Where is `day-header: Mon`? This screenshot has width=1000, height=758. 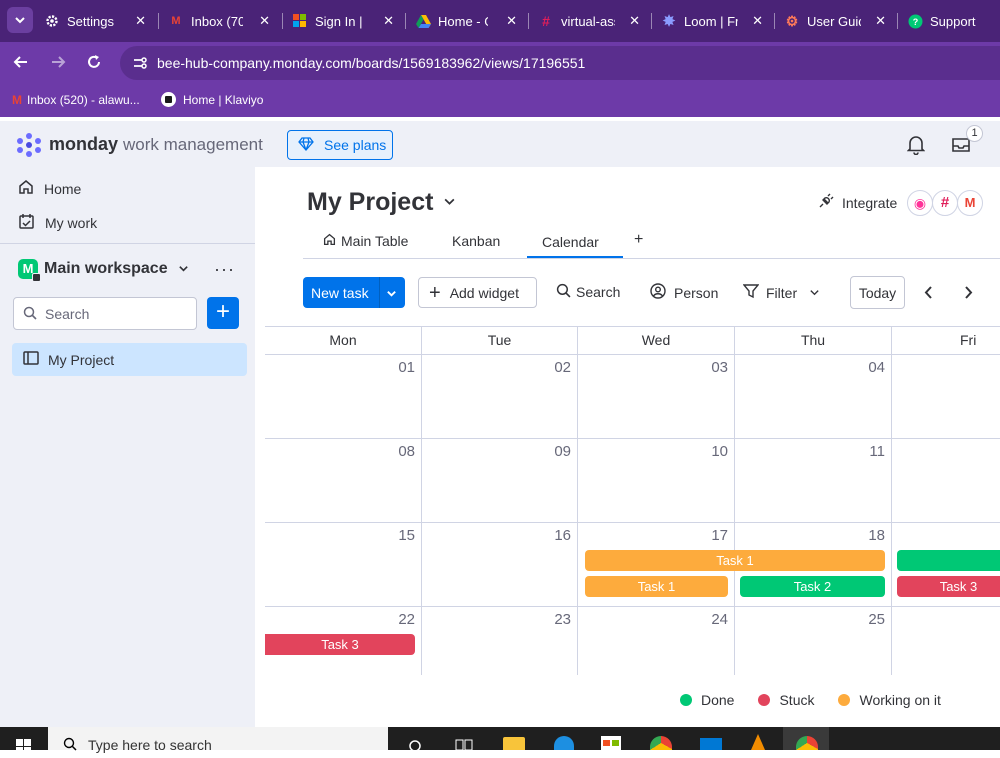 day-header: Mon is located at coordinates (343, 341).